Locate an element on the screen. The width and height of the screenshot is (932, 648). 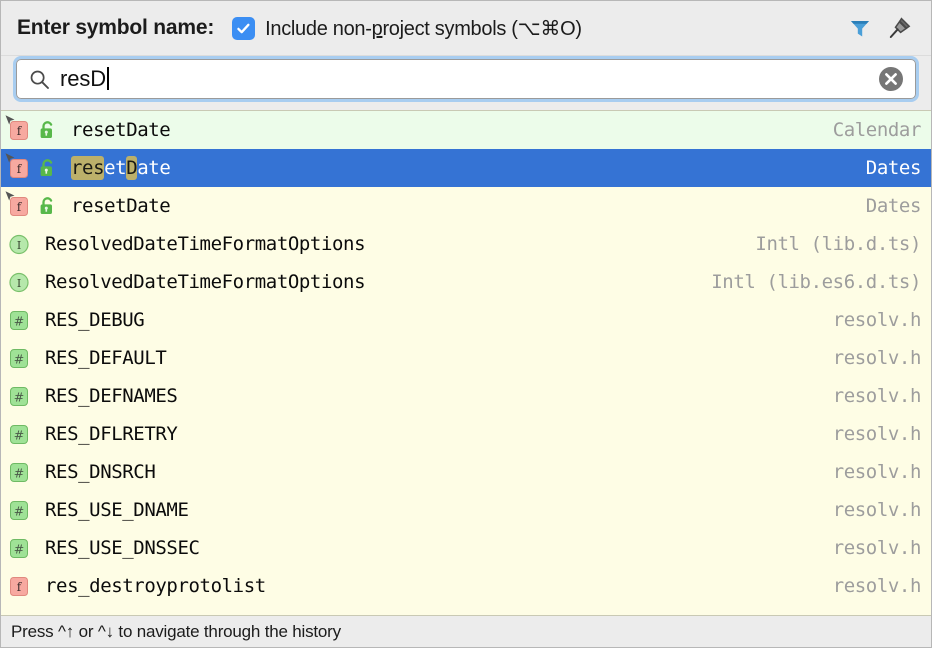
function-icon: f is located at coordinates (20, 586).